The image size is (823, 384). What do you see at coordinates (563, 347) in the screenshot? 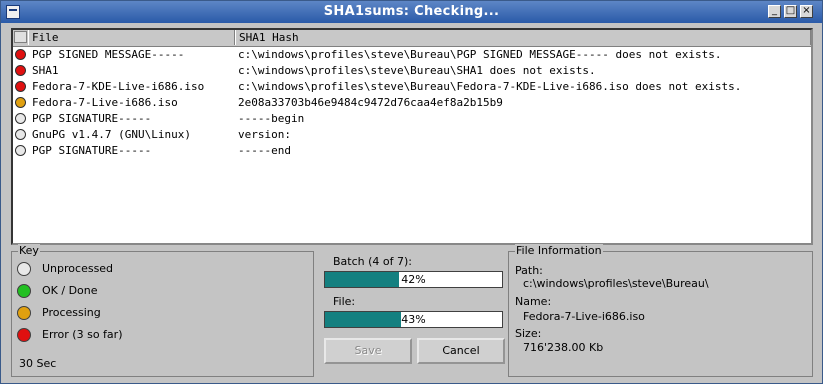
I see `size-value: 716'238.00 Kb` at bounding box center [563, 347].